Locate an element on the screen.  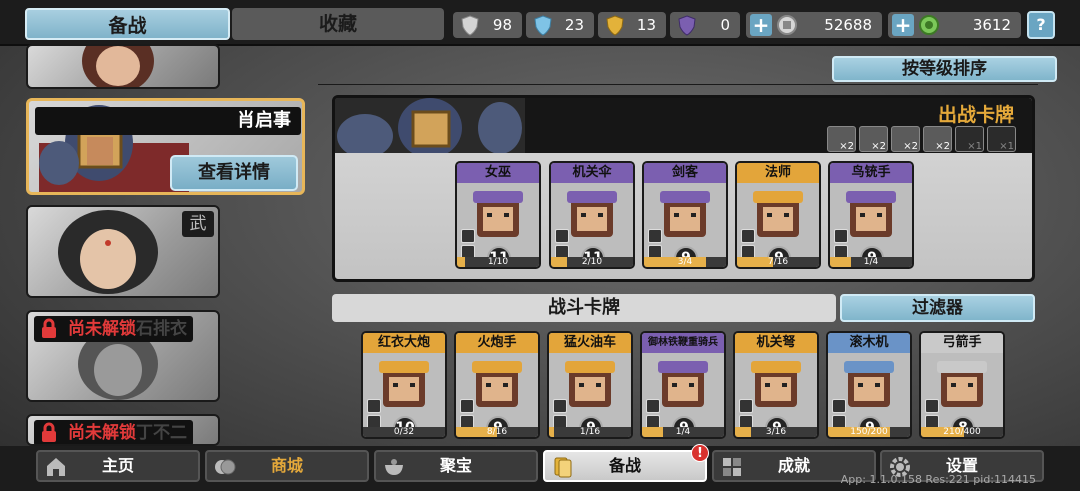
hero-banner-portrait is located at coordinates (430, 125).